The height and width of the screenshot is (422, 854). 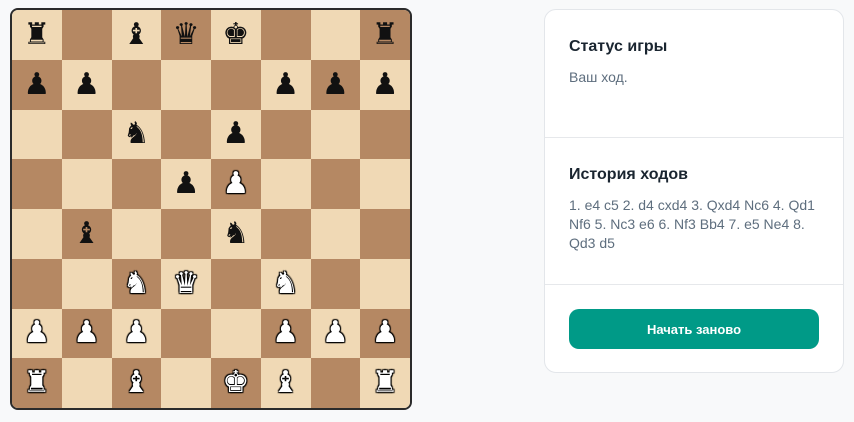 What do you see at coordinates (136, 184) in the screenshot?
I see `square-c5` at bounding box center [136, 184].